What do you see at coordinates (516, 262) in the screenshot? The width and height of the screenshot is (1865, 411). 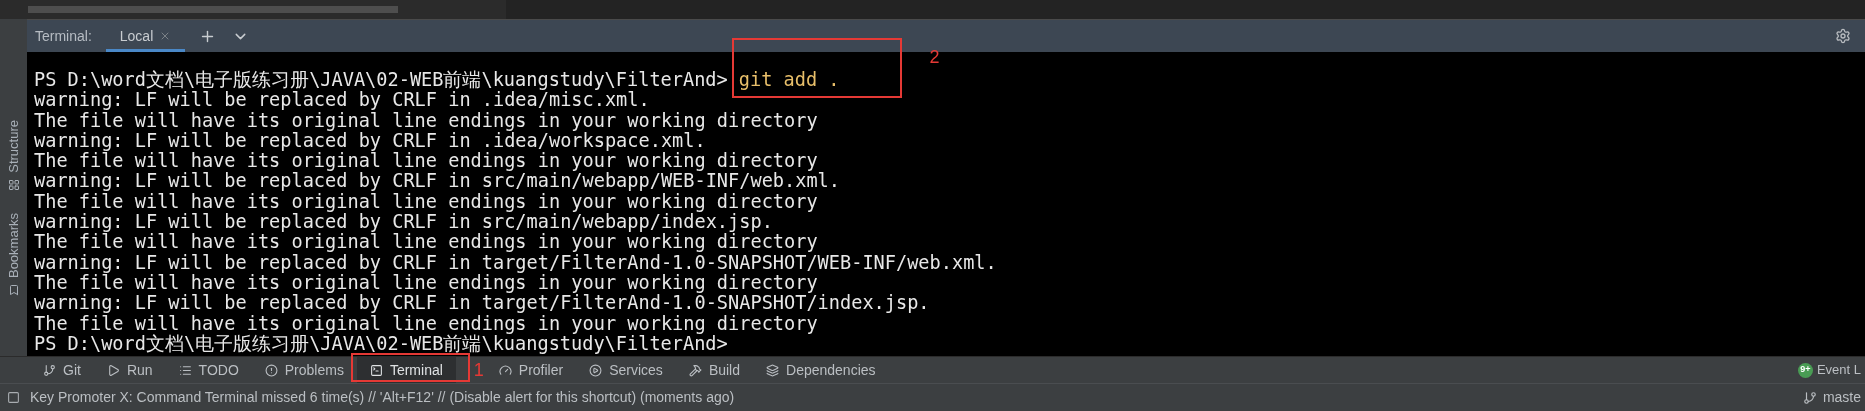 I see `output-line: warning: LF will be replaced by CRLF in target/FilterAnd-1.0-SNAPSHOT/WEB-INF/web.xml.` at bounding box center [516, 262].